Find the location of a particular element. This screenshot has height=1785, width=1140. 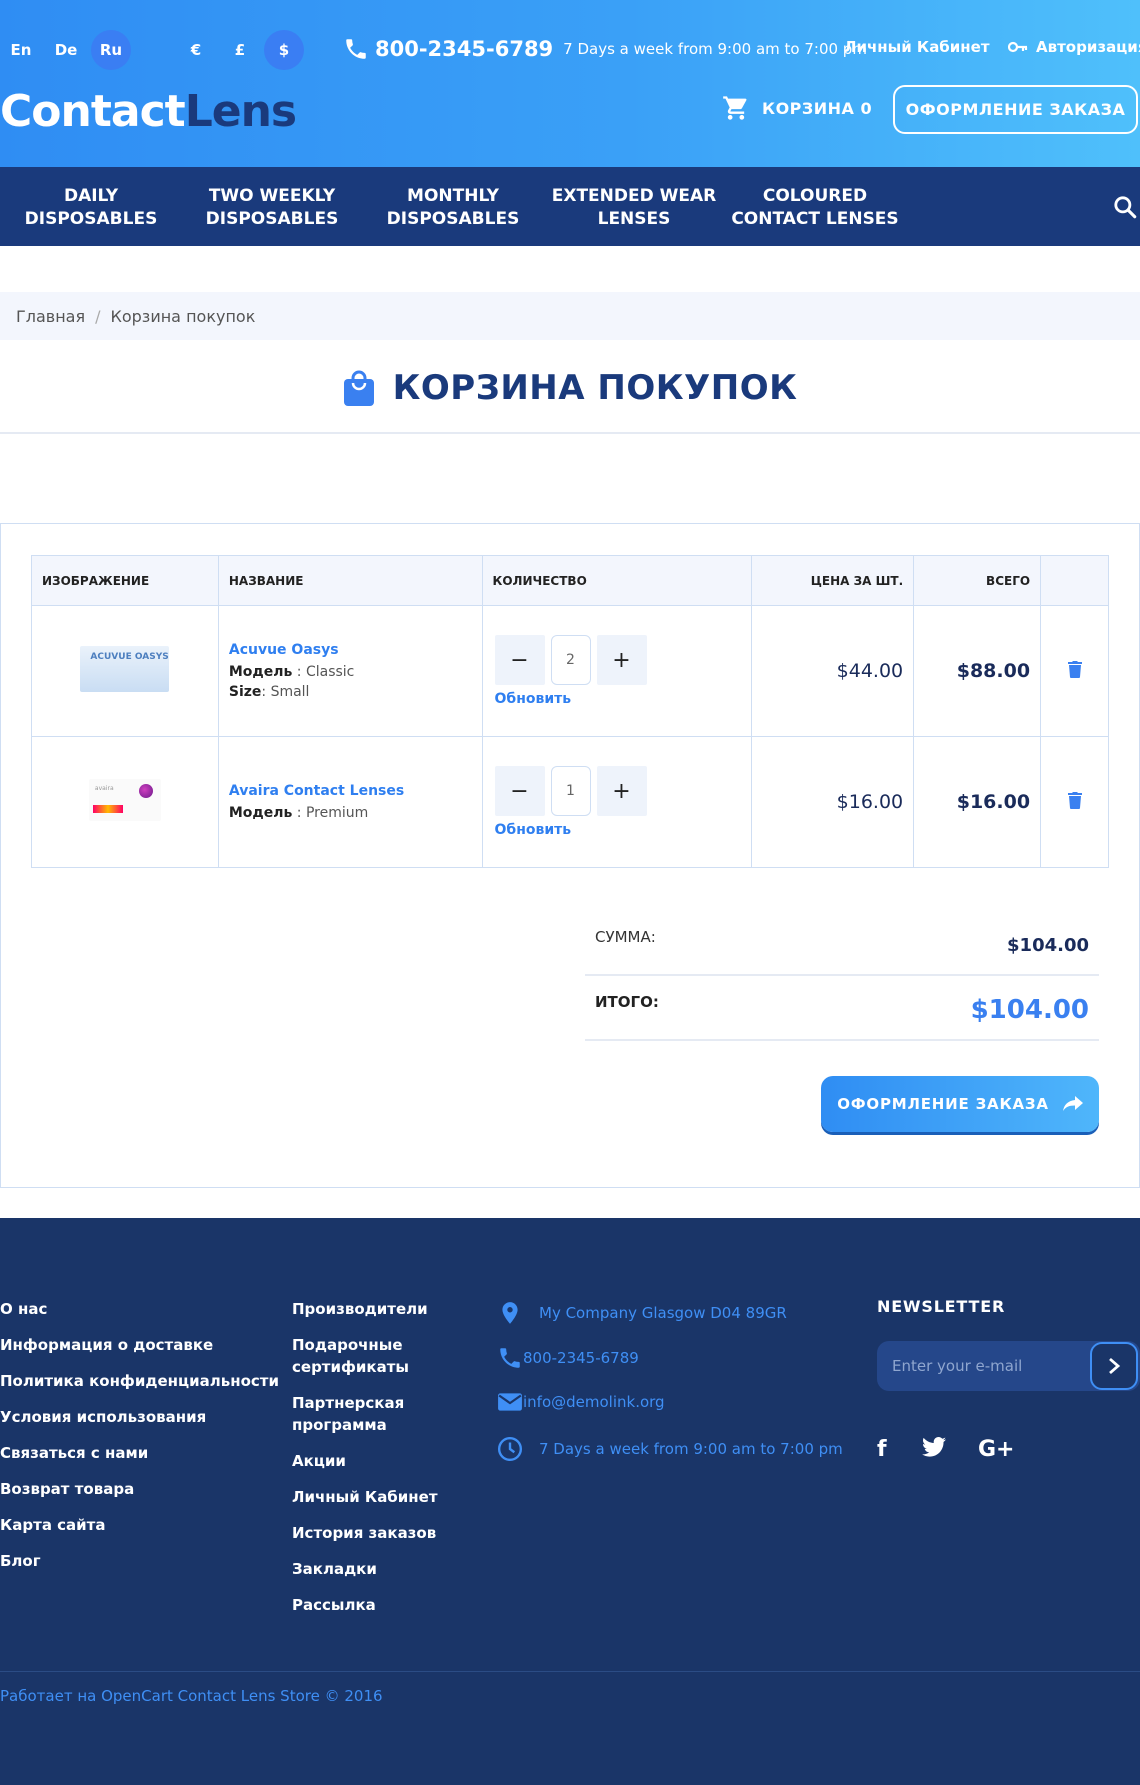

footer-link: Личный Кабинет is located at coordinates (367, 1497).